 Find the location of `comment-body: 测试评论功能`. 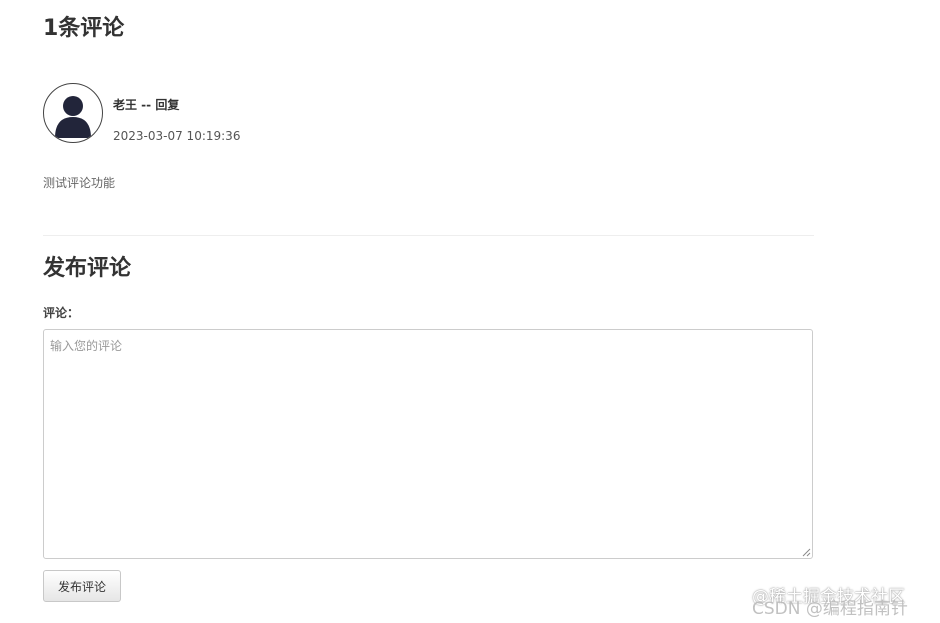

comment-body: 测试评论功能 is located at coordinates (79, 183).